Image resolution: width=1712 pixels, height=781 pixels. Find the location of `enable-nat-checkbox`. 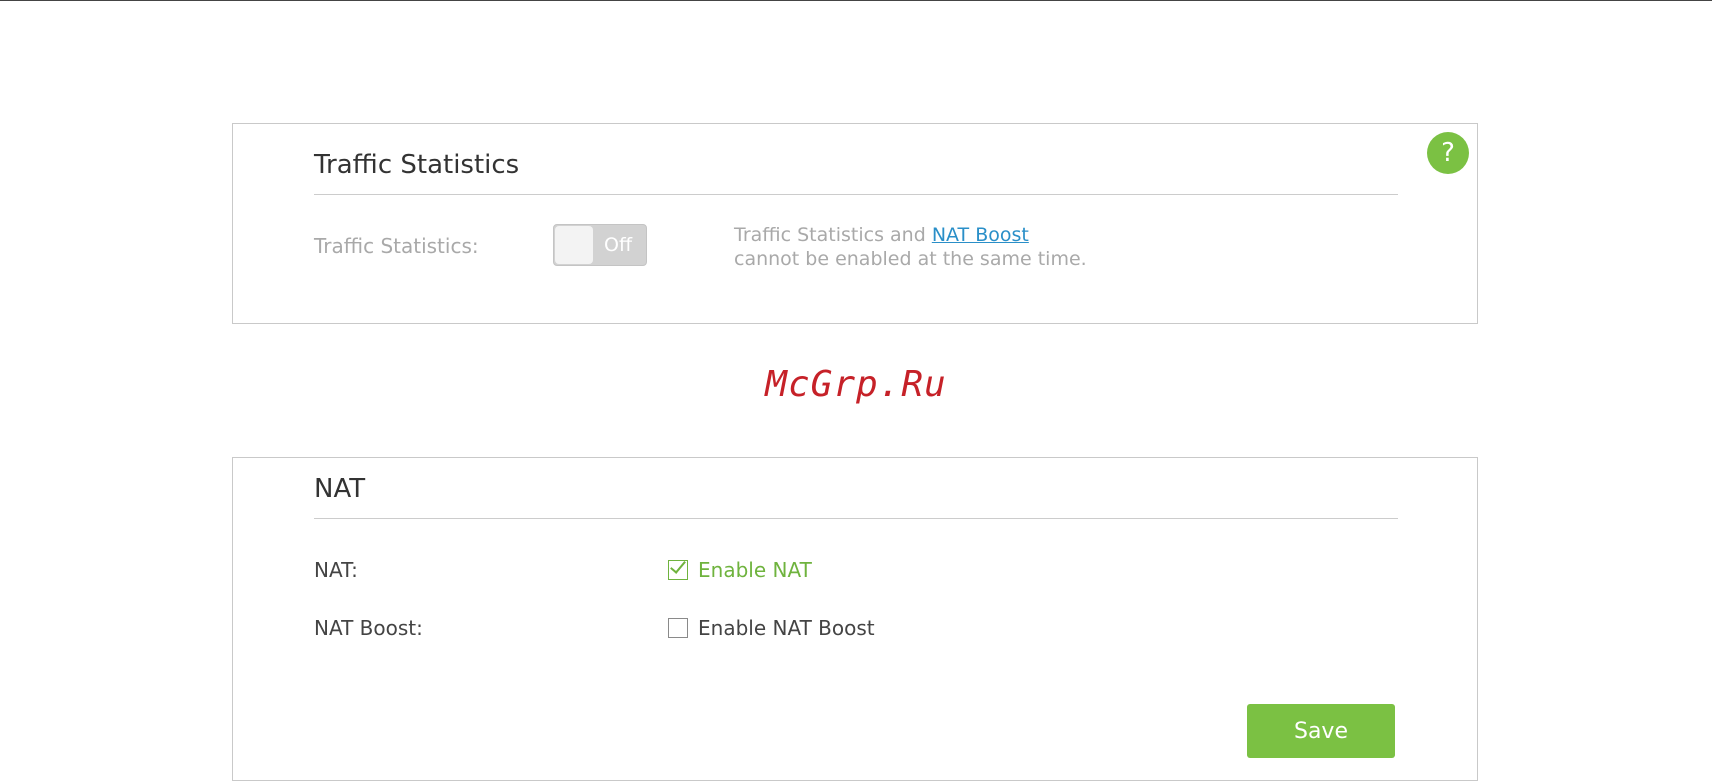

enable-nat-checkbox is located at coordinates (678, 570).